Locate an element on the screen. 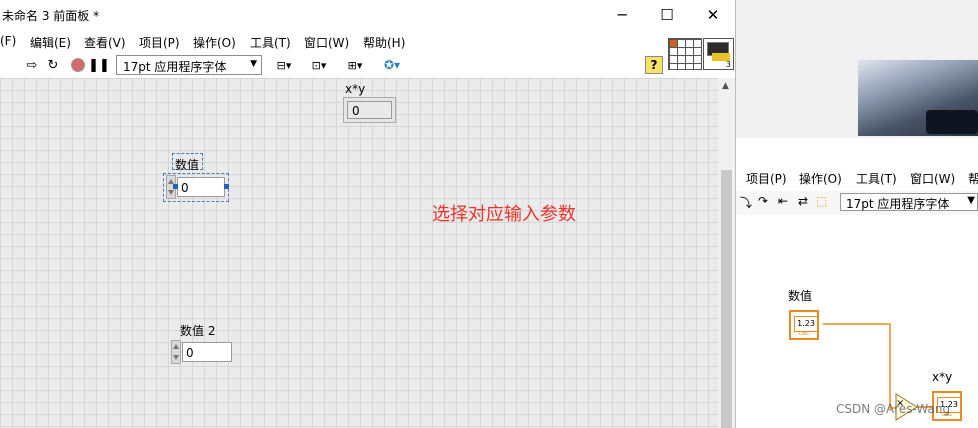 This screenshot has width=978, height=428. bd-menu-window: 窗口(W) is located at coordinates (932, 178).